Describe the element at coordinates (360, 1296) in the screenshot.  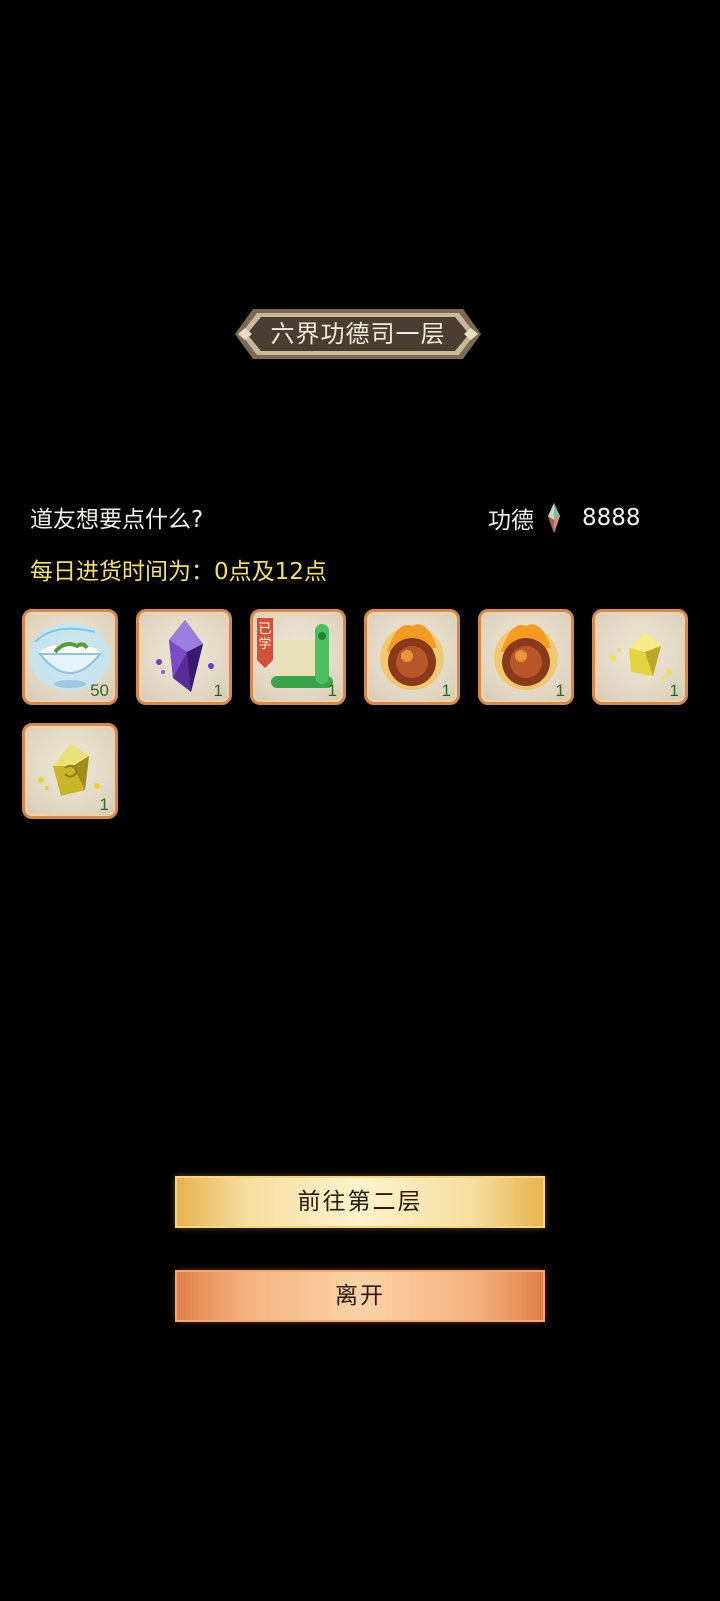
I see `leave-button: 离开` at that location.